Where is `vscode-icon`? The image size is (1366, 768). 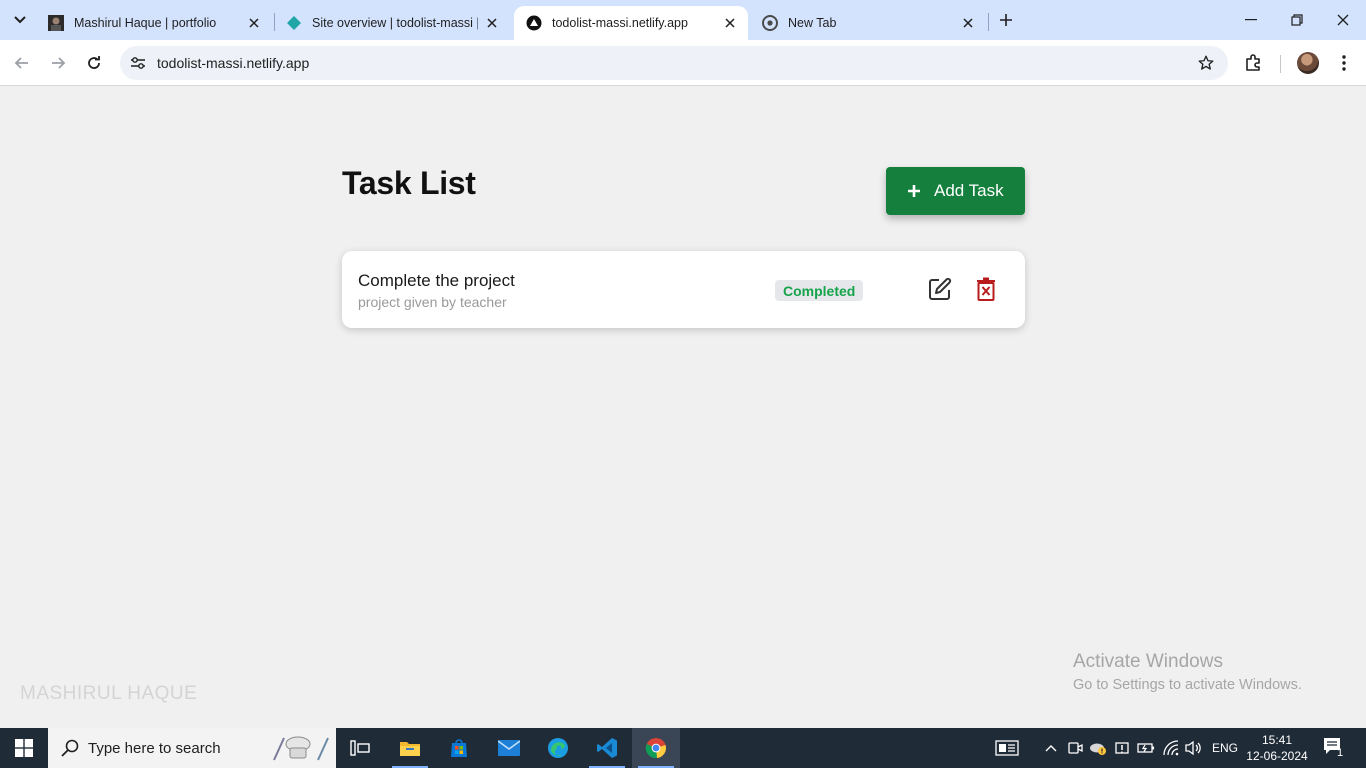
vscode-icon is located at coordinates (607, 748).